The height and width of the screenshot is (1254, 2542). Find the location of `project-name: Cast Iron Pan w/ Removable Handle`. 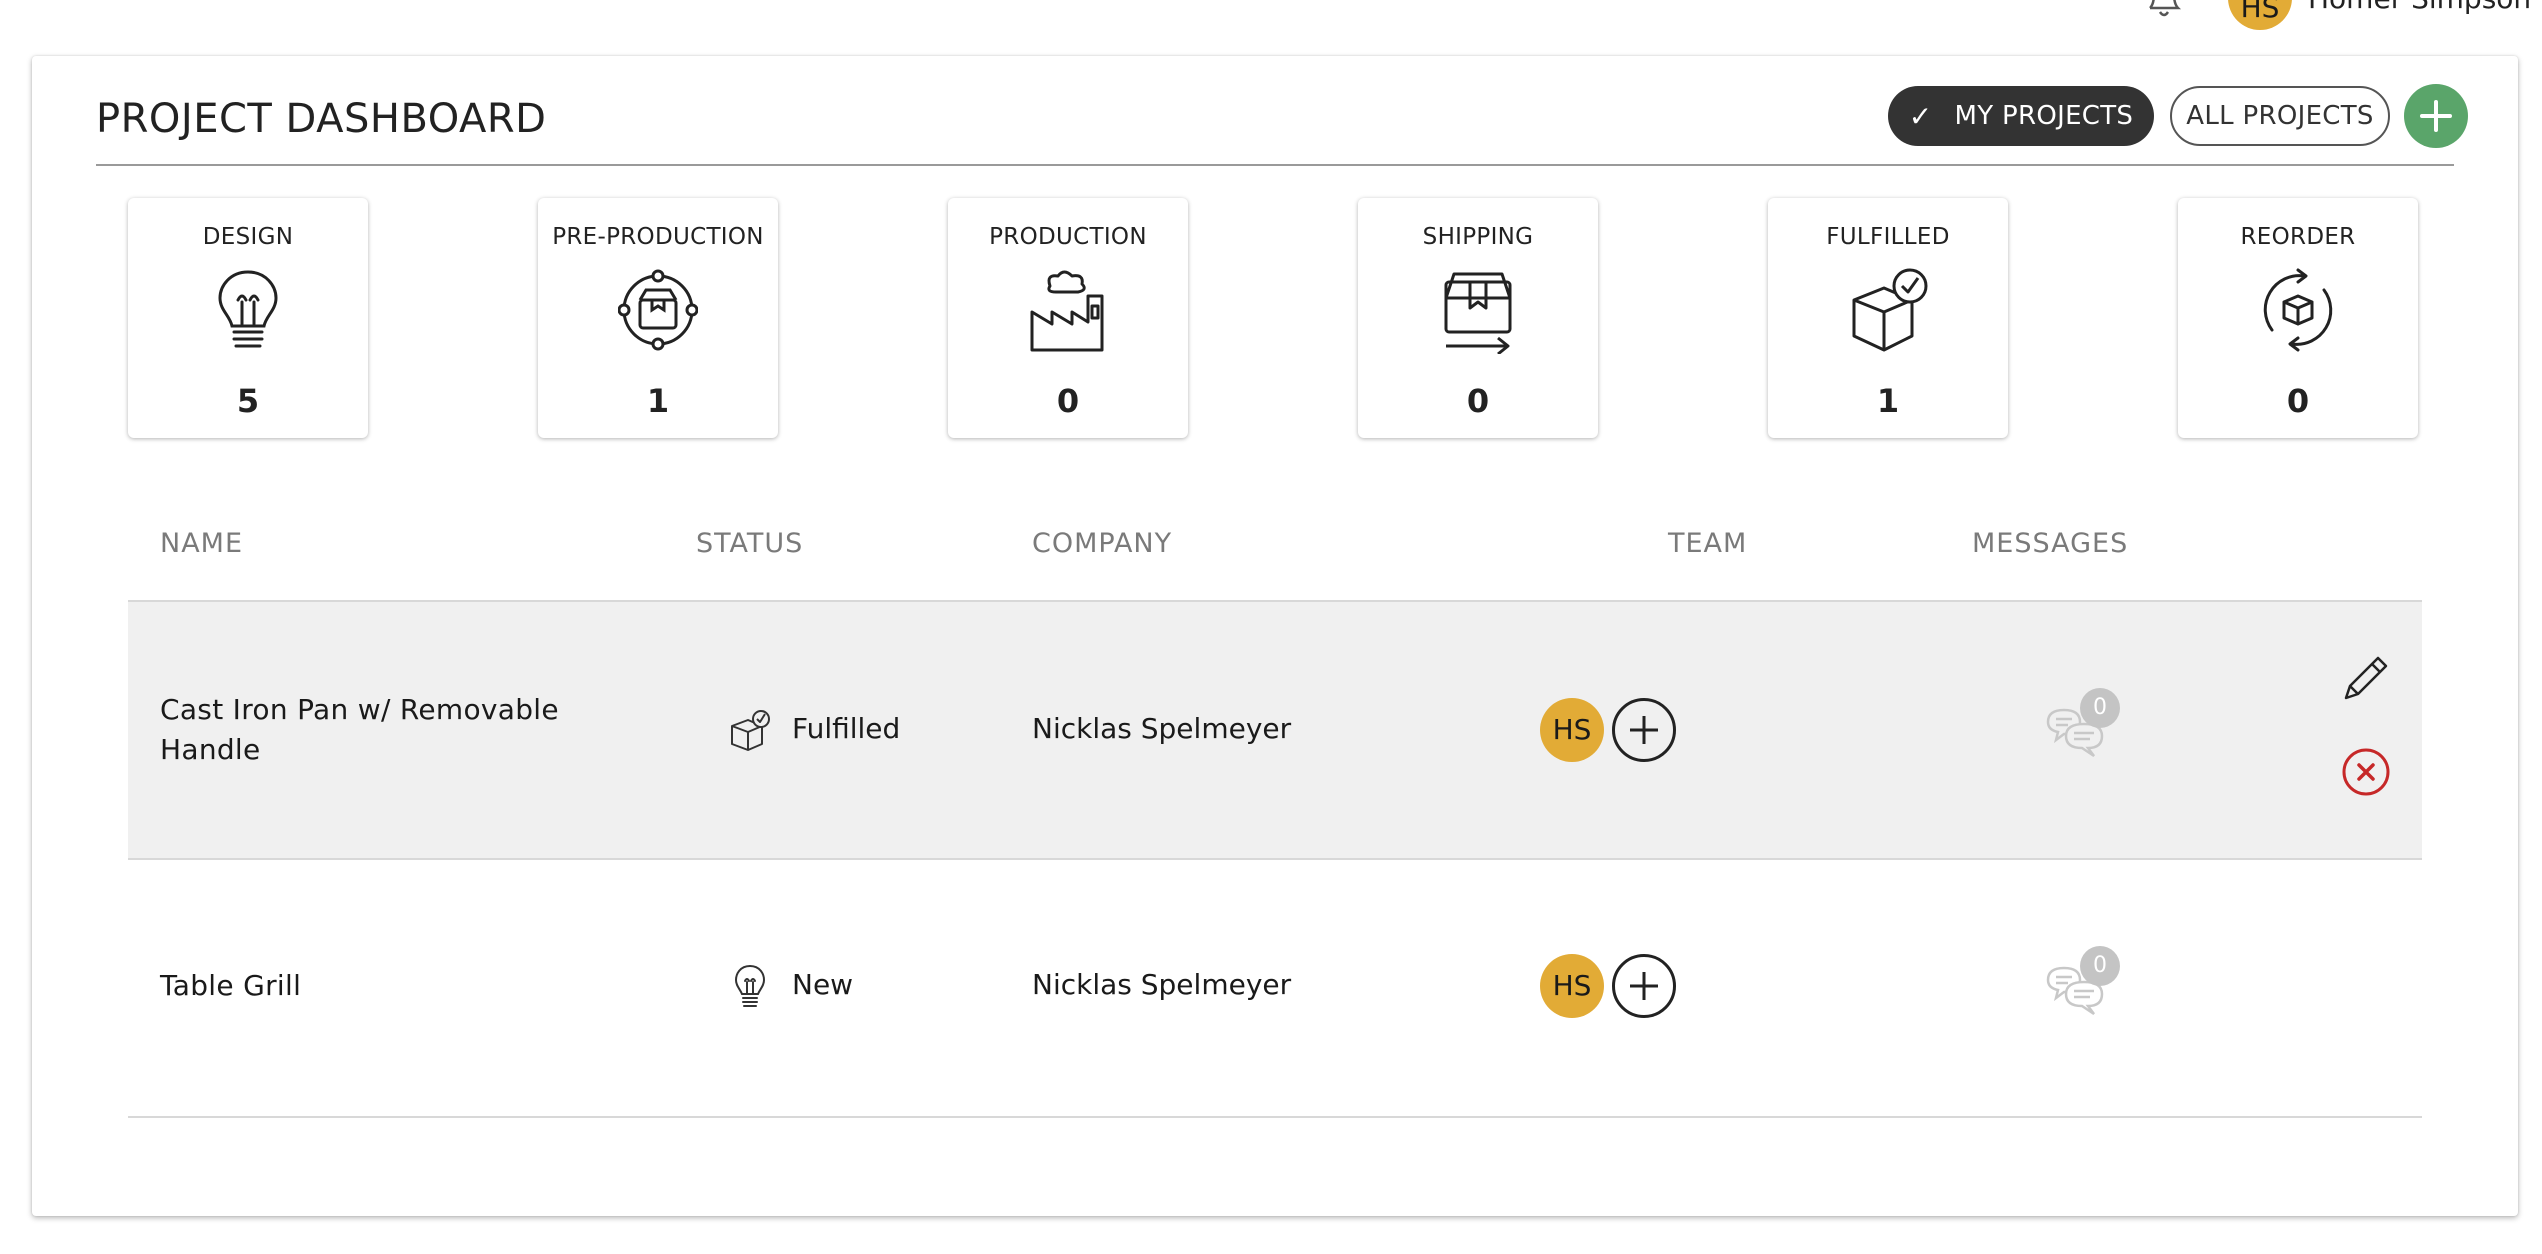

project-name: Cast Iron Pan w/ Removable Handle is located at coordinates (380, 730).